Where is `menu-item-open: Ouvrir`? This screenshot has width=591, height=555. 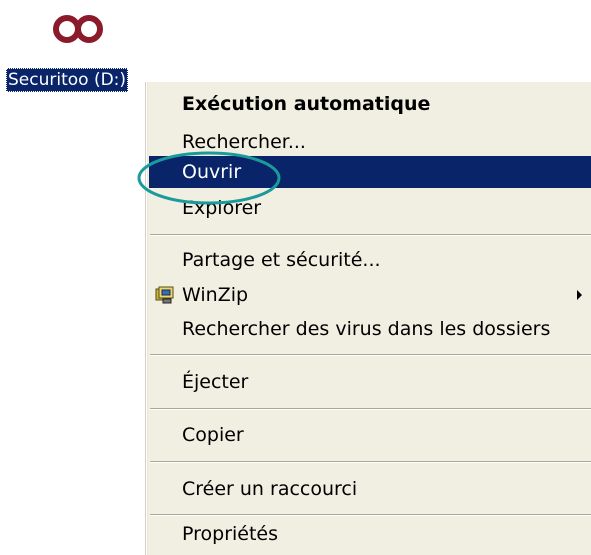
menu-item-open: Ouvrir is located at coordinates (370, 172).